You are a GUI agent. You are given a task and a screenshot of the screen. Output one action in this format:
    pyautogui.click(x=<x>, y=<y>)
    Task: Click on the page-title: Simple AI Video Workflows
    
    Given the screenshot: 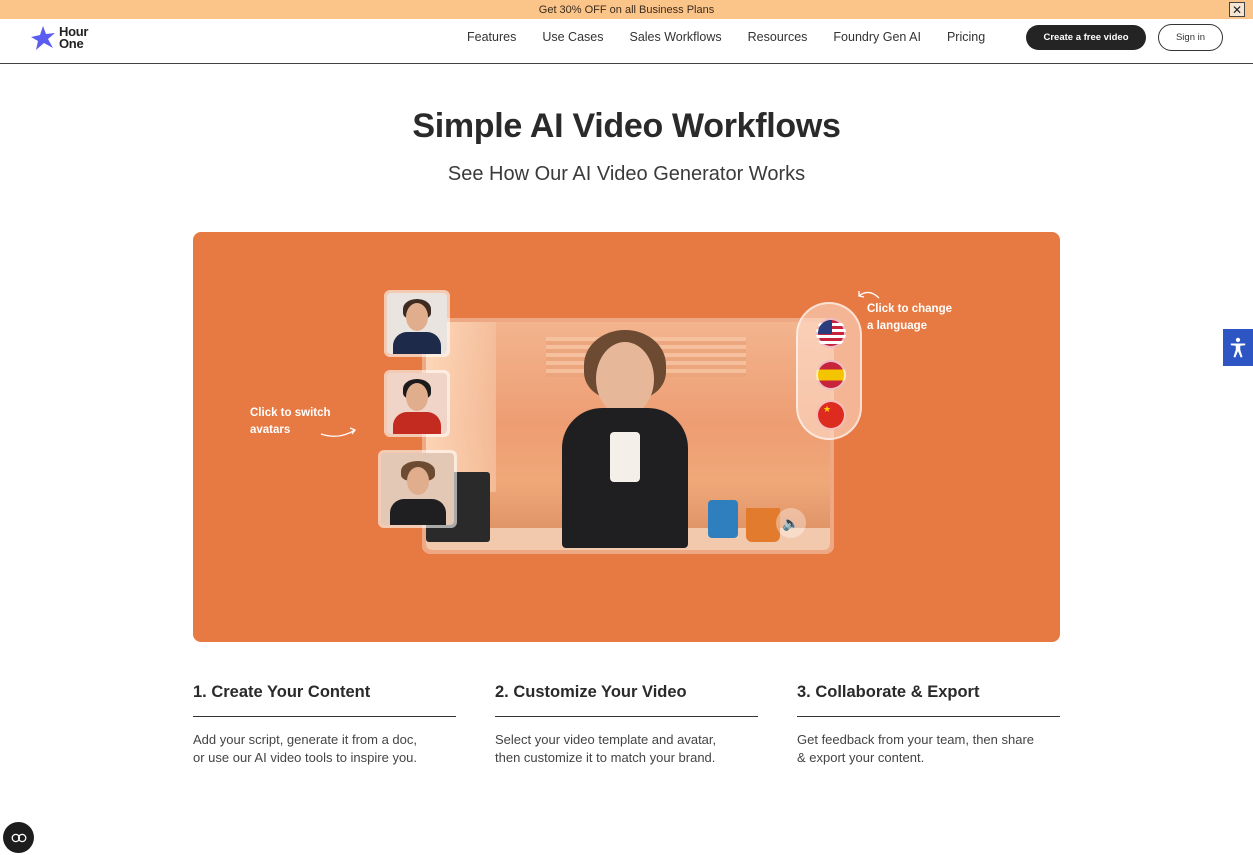 What is the action you would take?
    pyautogui.click(x=626, y=126)
    